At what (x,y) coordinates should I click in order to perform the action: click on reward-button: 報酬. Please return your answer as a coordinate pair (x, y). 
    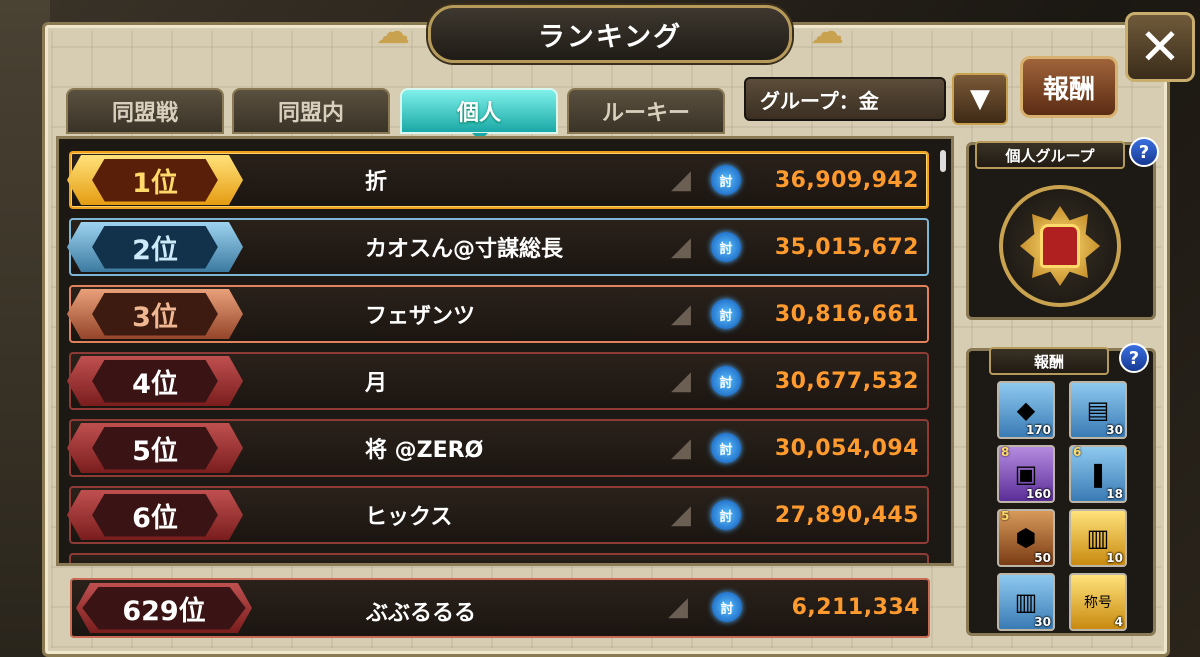
    Looking at the image, I should click on (1069, 87).